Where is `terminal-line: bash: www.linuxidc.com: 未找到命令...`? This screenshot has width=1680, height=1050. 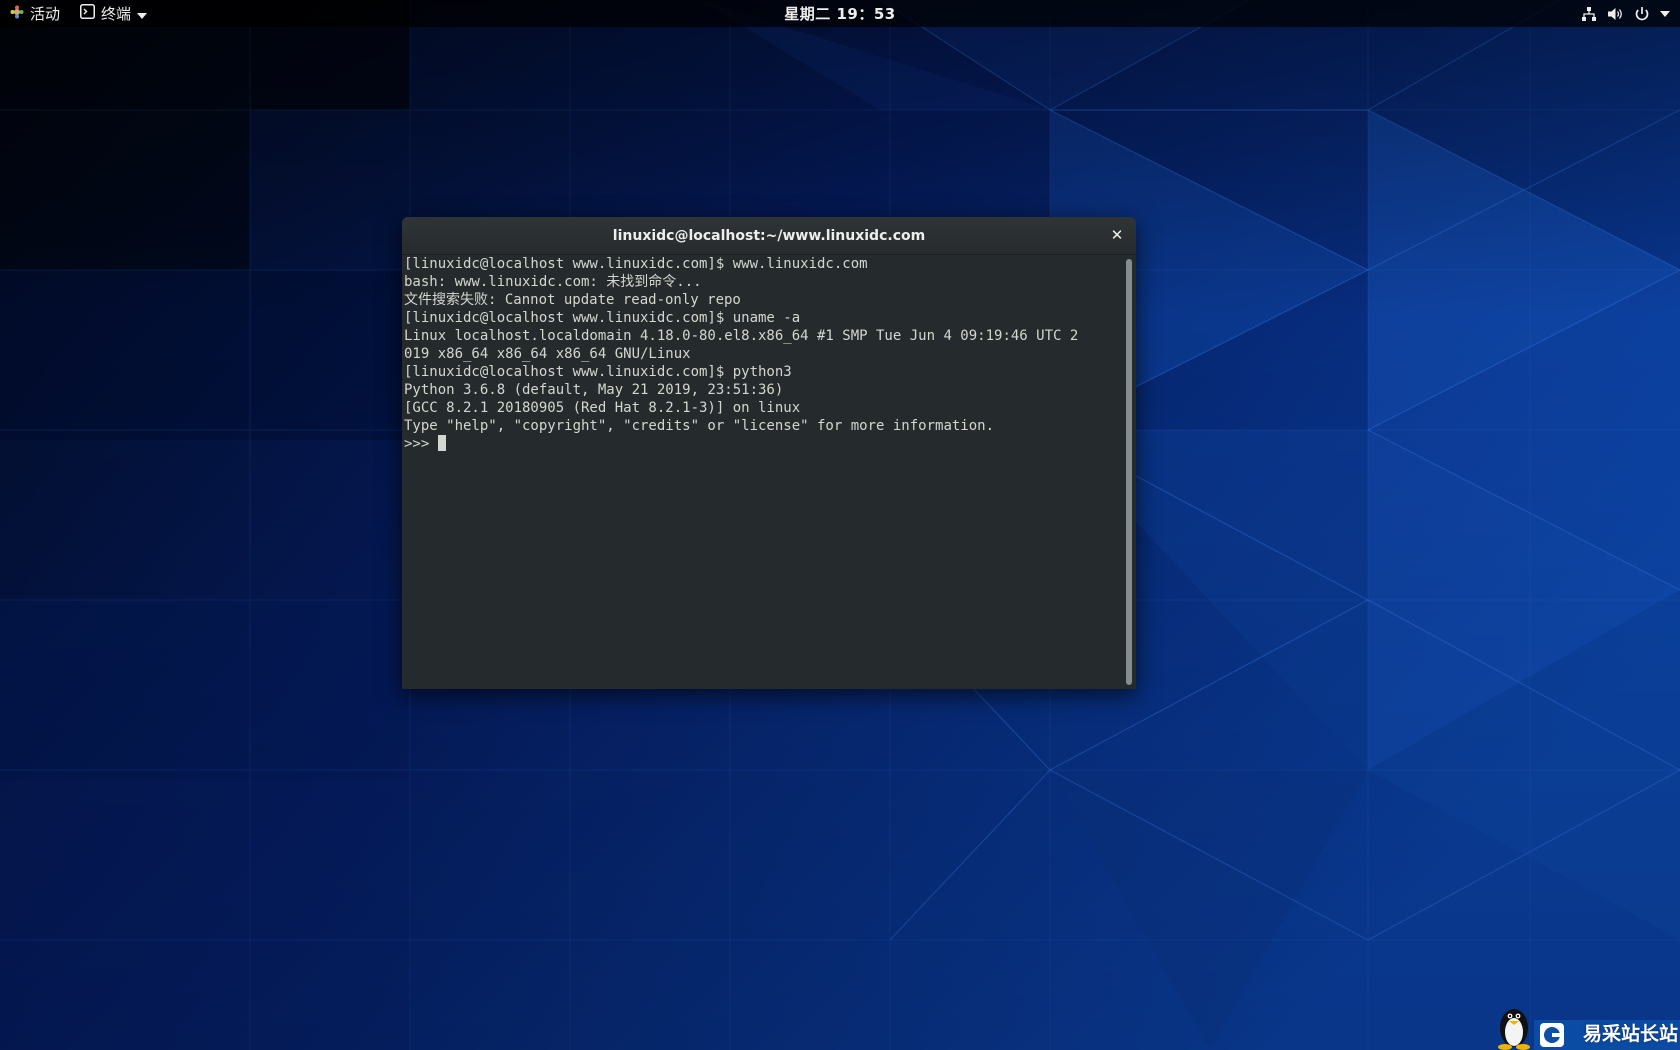 terminal-line: bash: www.linuxidc.com: 未找到命令... is located at coordinates (553, 282).